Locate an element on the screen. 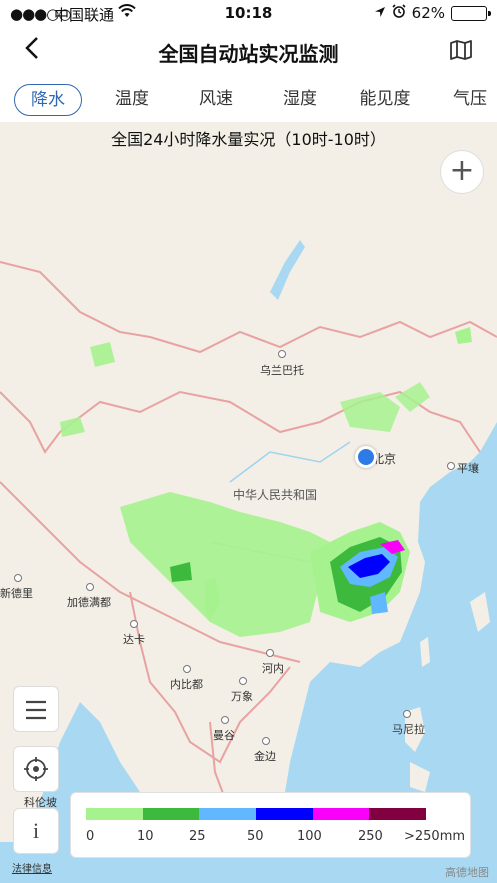 The width and height of the screenshot is (497, 883). battery-percent: 62% is located at coordinates (428, 13).